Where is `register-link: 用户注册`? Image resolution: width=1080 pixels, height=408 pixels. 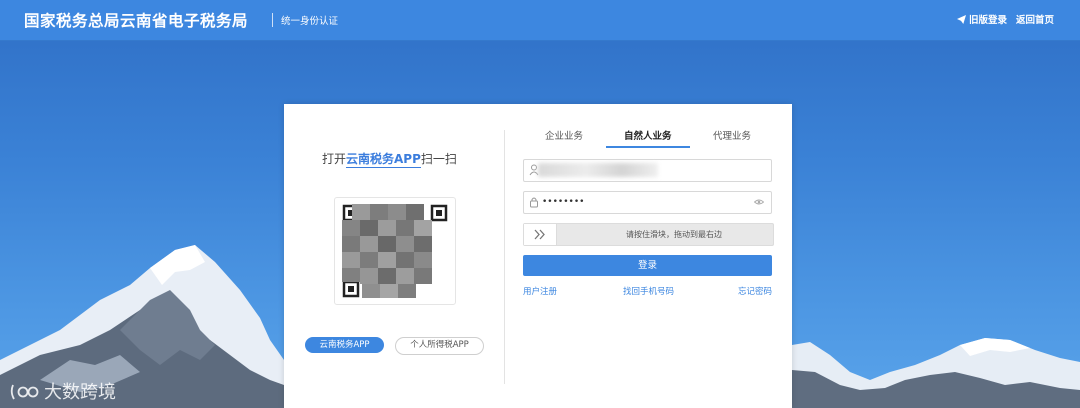
register-link: 用户注册 is located at coordinates (540, 291).